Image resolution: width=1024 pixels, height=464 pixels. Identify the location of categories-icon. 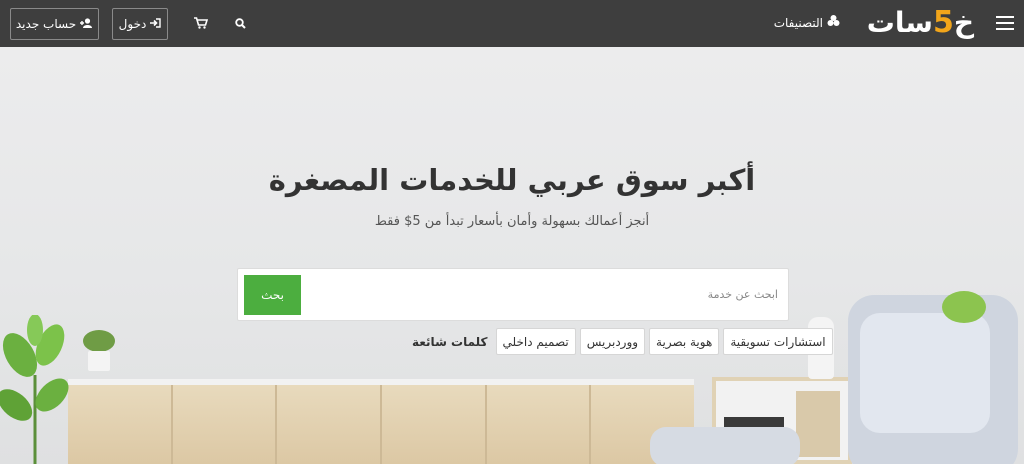
(833, 22).